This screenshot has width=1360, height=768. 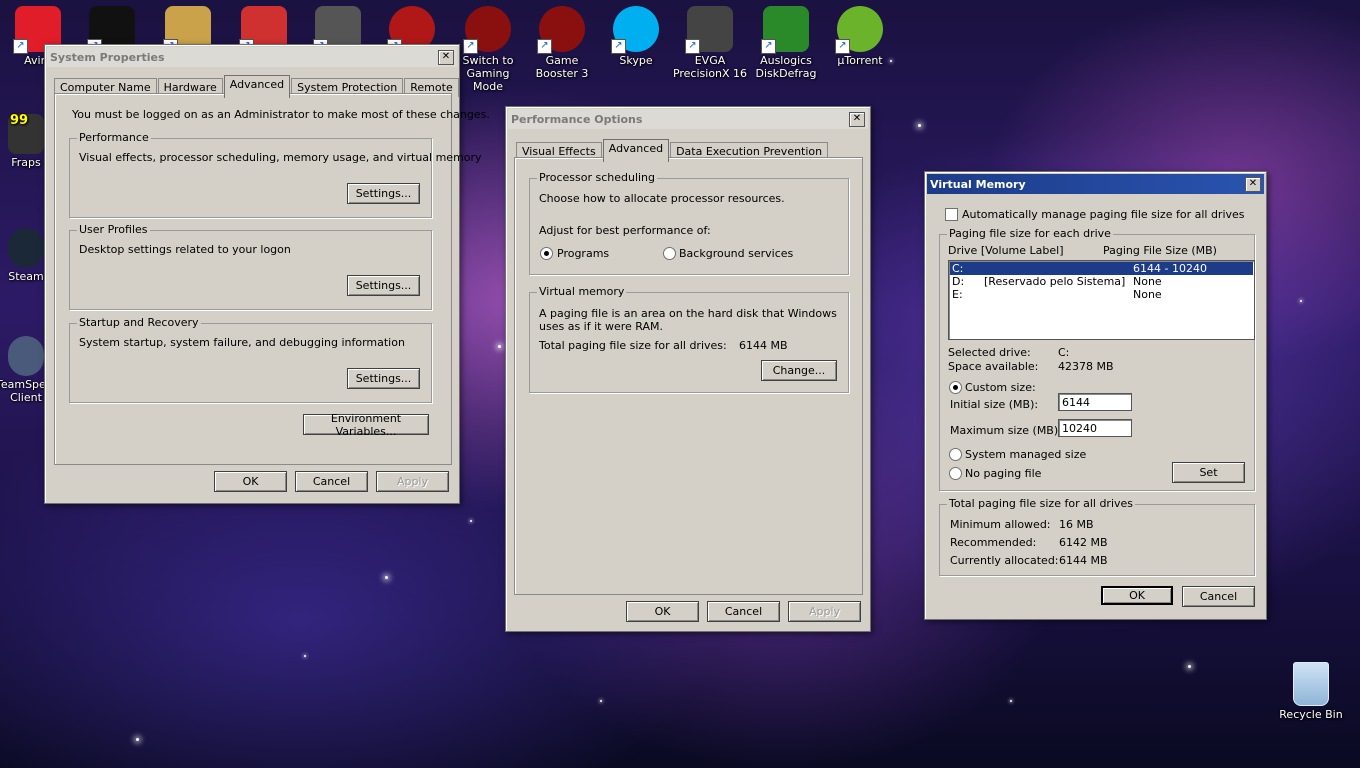 What do you see at coordinates (736, 253) in the screenshot?
I see `background-services-label: Background services` at bounding box center [736, 253].